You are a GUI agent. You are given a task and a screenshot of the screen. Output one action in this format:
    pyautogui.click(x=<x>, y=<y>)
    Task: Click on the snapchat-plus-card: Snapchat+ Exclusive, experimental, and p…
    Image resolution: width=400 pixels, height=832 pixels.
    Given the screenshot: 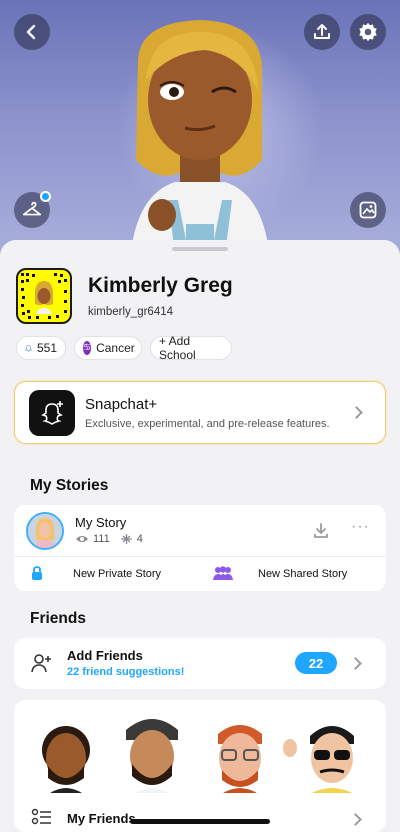 What is the action you would take?
    pyautogui.click(x=200, y=412)
    